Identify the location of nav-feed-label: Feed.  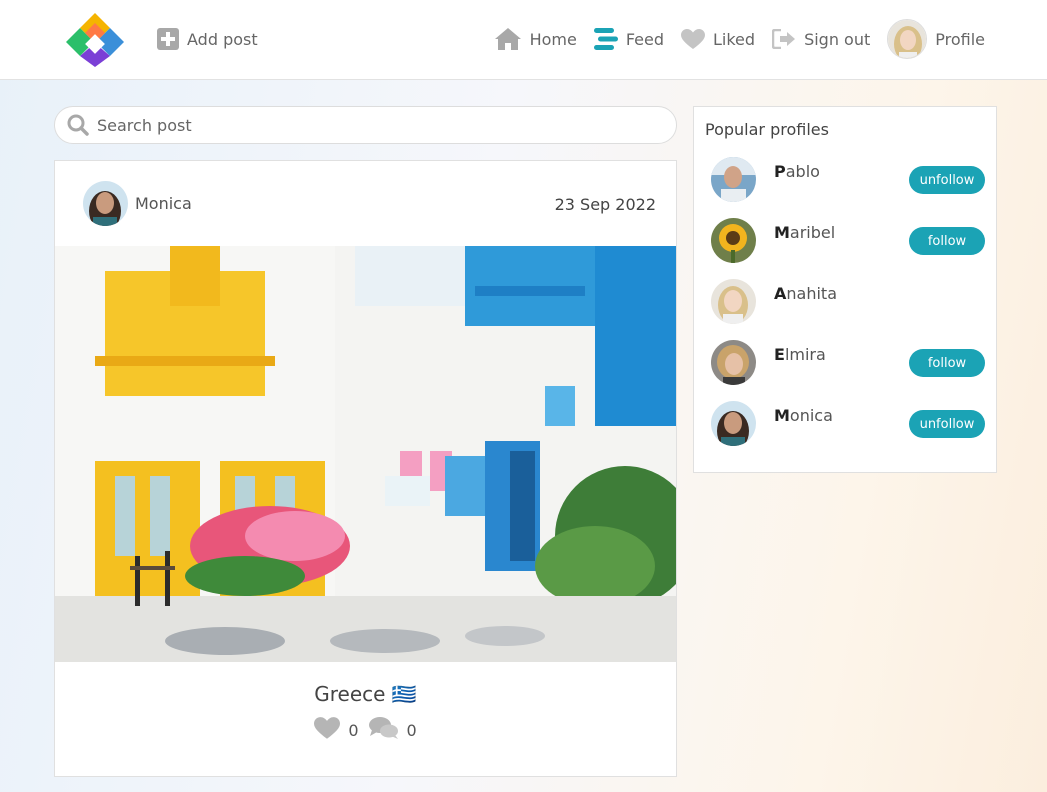
(644, 39).